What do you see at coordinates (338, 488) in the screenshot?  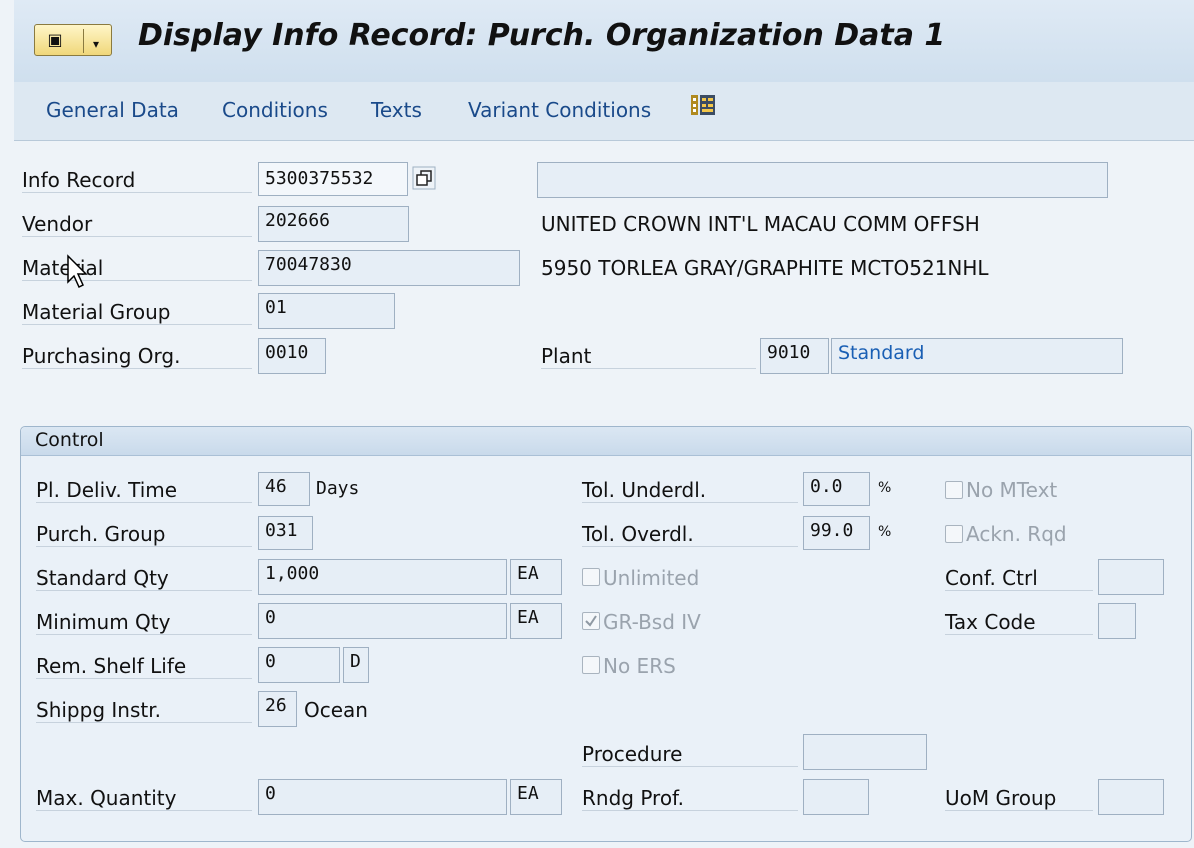 I see `pl-deliv-time-unit: Days` at bounding box center [338, 488].